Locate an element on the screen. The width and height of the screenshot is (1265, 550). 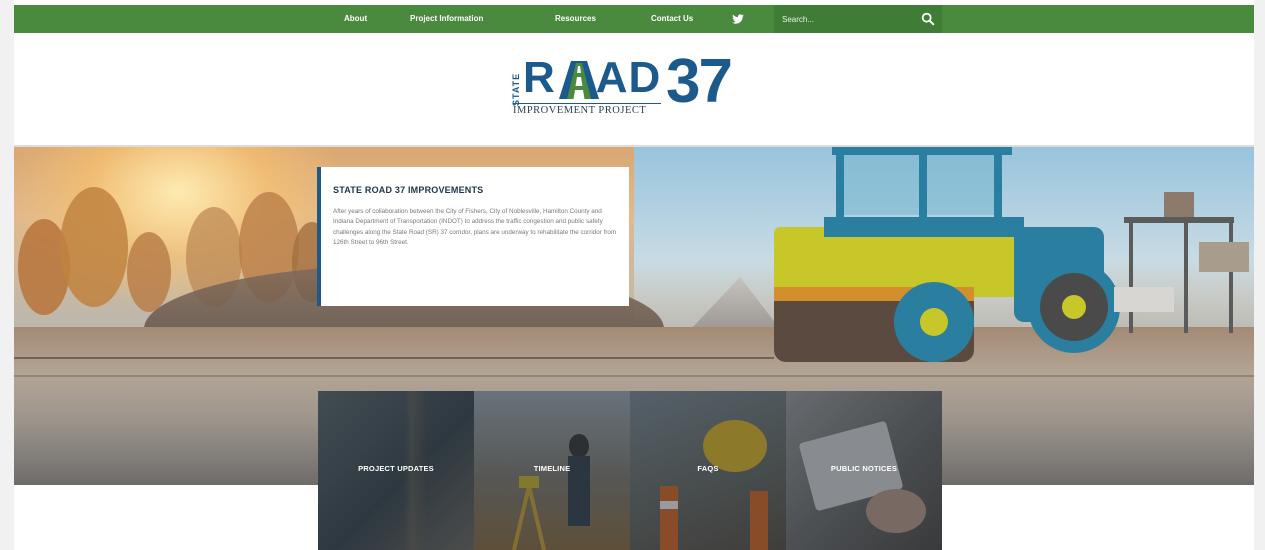
intro-card-title: STATE ROAD 37 IMPROVEMENTS is located at coordinates (408, 190).